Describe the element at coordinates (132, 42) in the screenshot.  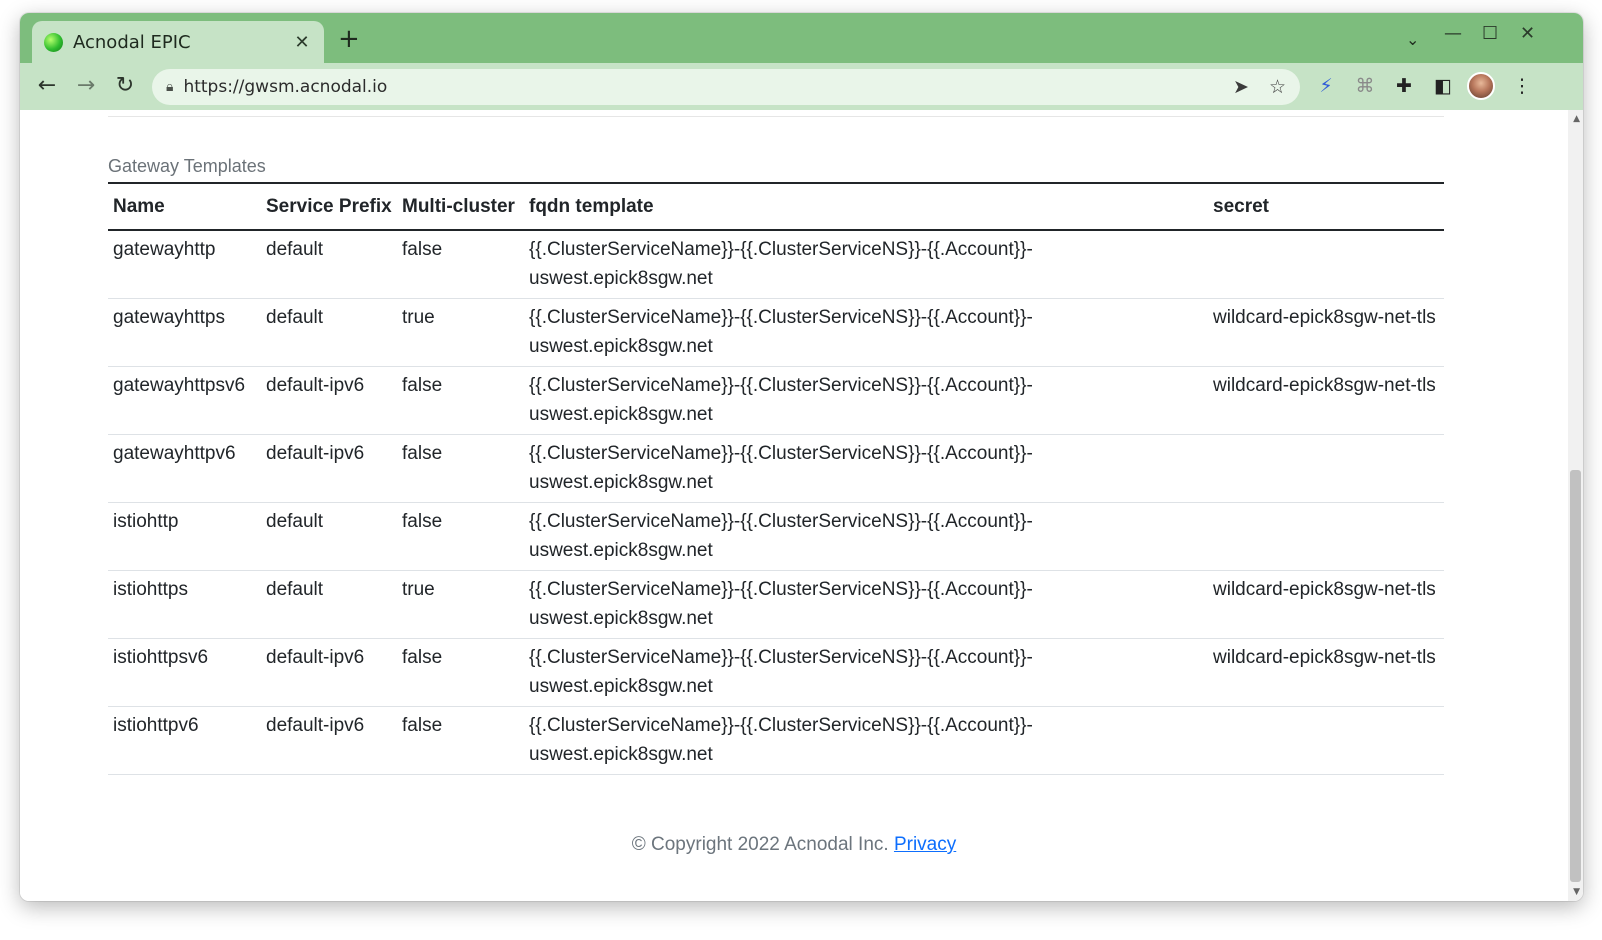
I see `tab-title: Acnodal EPIC` at that location.